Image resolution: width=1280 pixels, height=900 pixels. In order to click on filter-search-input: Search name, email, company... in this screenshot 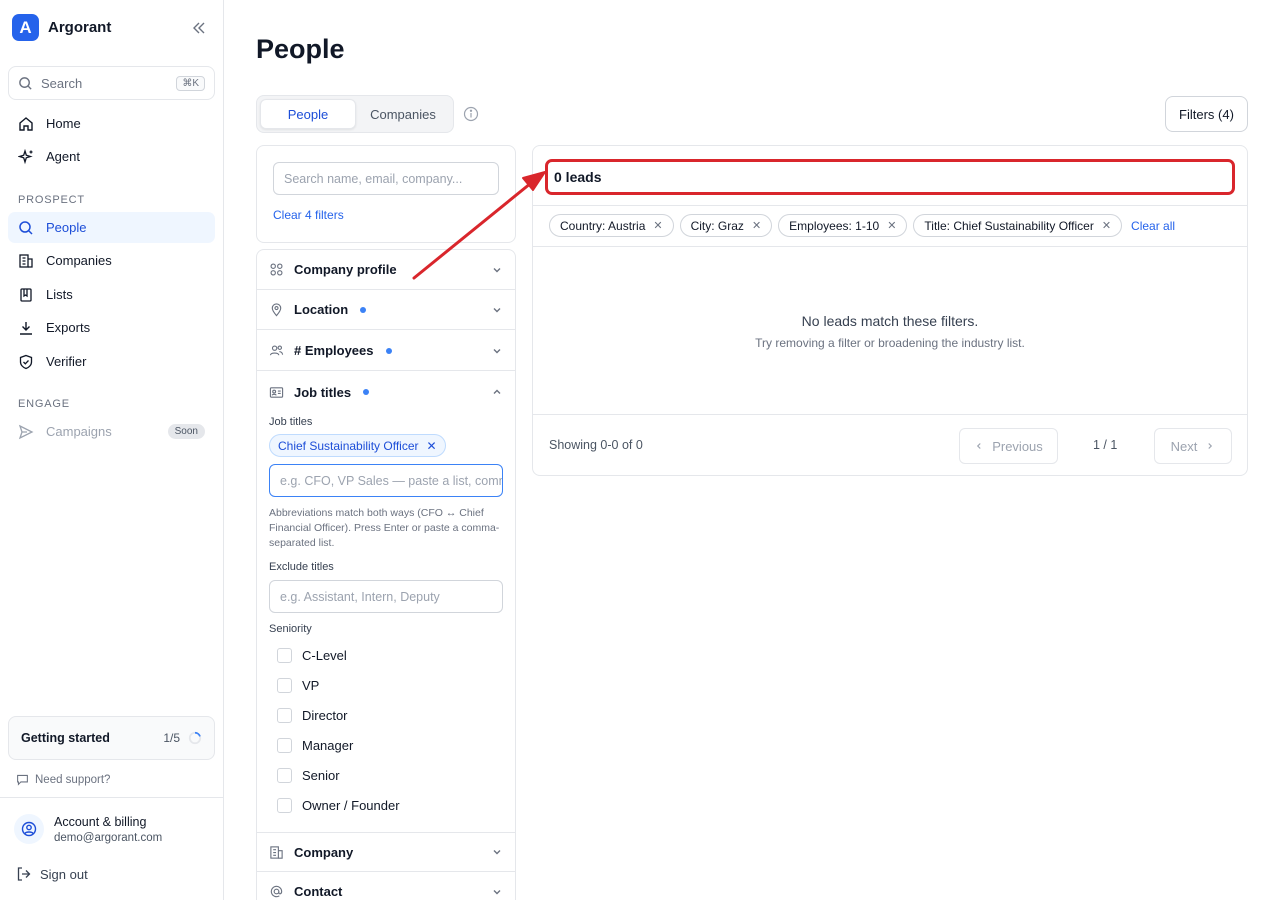, I will do `click(386, 178)`.